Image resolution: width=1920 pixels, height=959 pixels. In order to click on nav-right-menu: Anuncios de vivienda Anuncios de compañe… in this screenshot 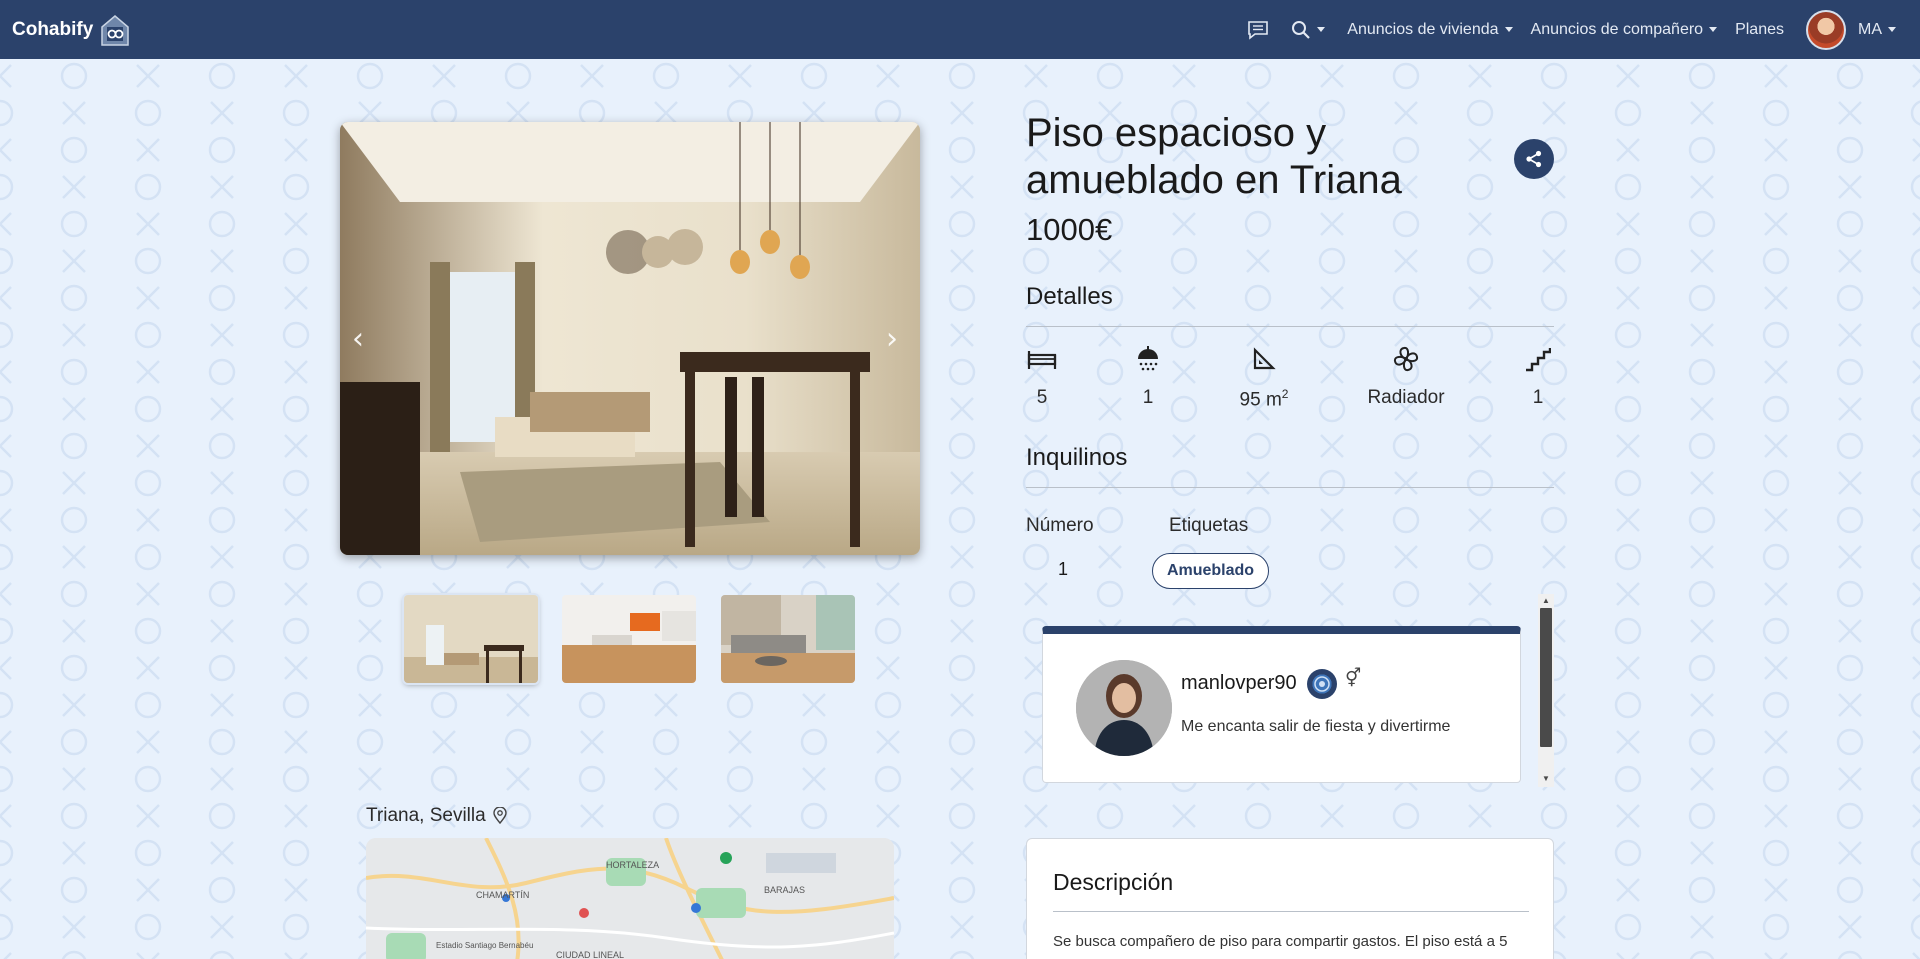, I will do `click(1562, 29)`.